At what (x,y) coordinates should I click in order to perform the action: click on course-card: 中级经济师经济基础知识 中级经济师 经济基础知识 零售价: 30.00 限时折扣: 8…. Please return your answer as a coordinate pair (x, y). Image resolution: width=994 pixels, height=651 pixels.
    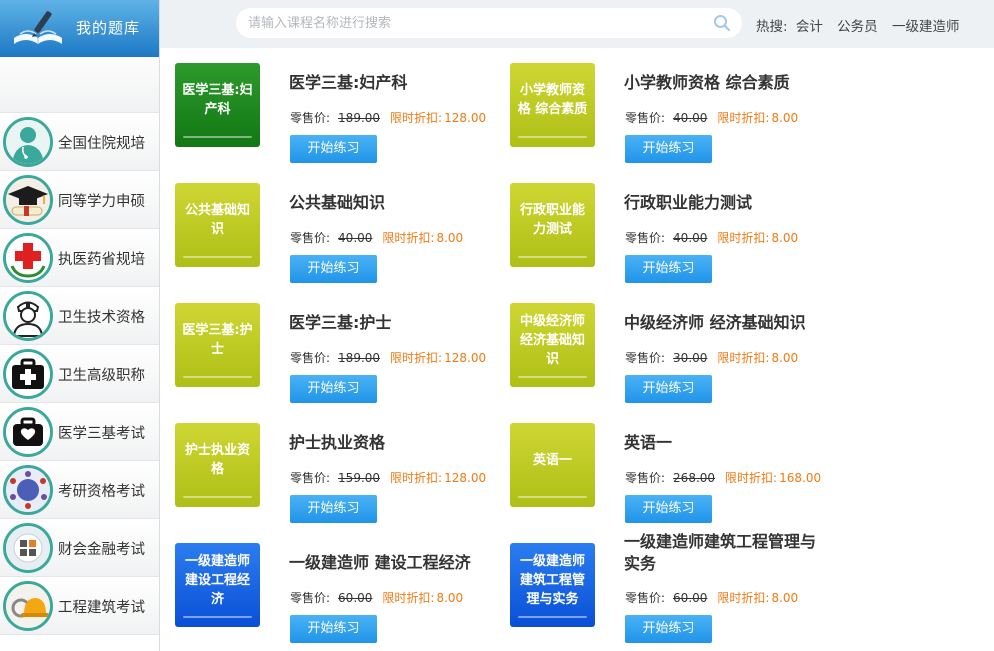
    Looking at the image, I should click on (655, 348).